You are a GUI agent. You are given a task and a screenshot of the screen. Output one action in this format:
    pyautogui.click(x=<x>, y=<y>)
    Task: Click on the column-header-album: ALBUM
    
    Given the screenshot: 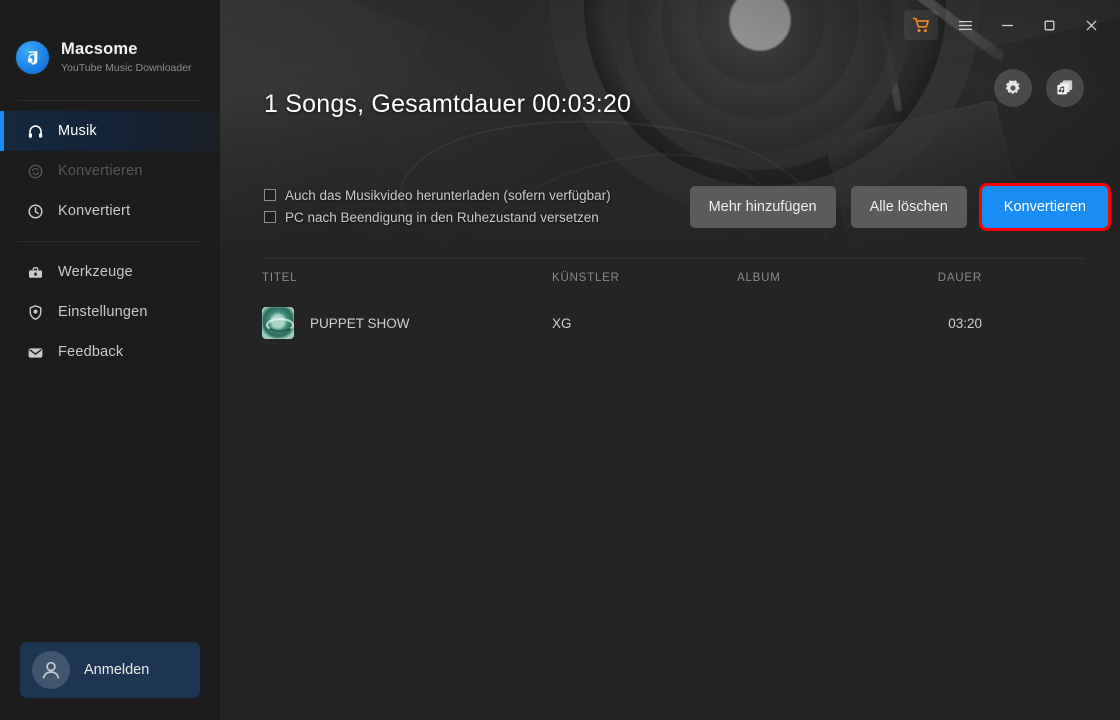 What is the action you would take?
    pyautogui.click(x=809, y=278)
    